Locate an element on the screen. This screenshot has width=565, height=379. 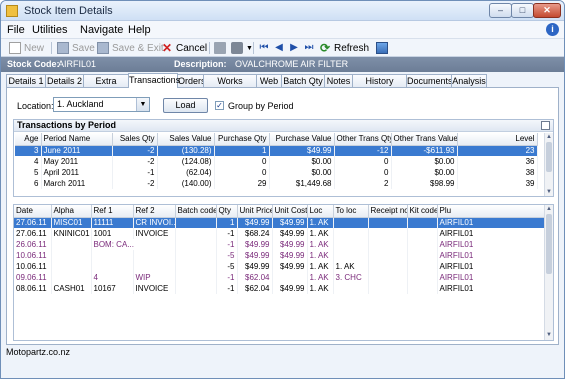
last-record-button: ⏭ is located at coordinates (310, 48).